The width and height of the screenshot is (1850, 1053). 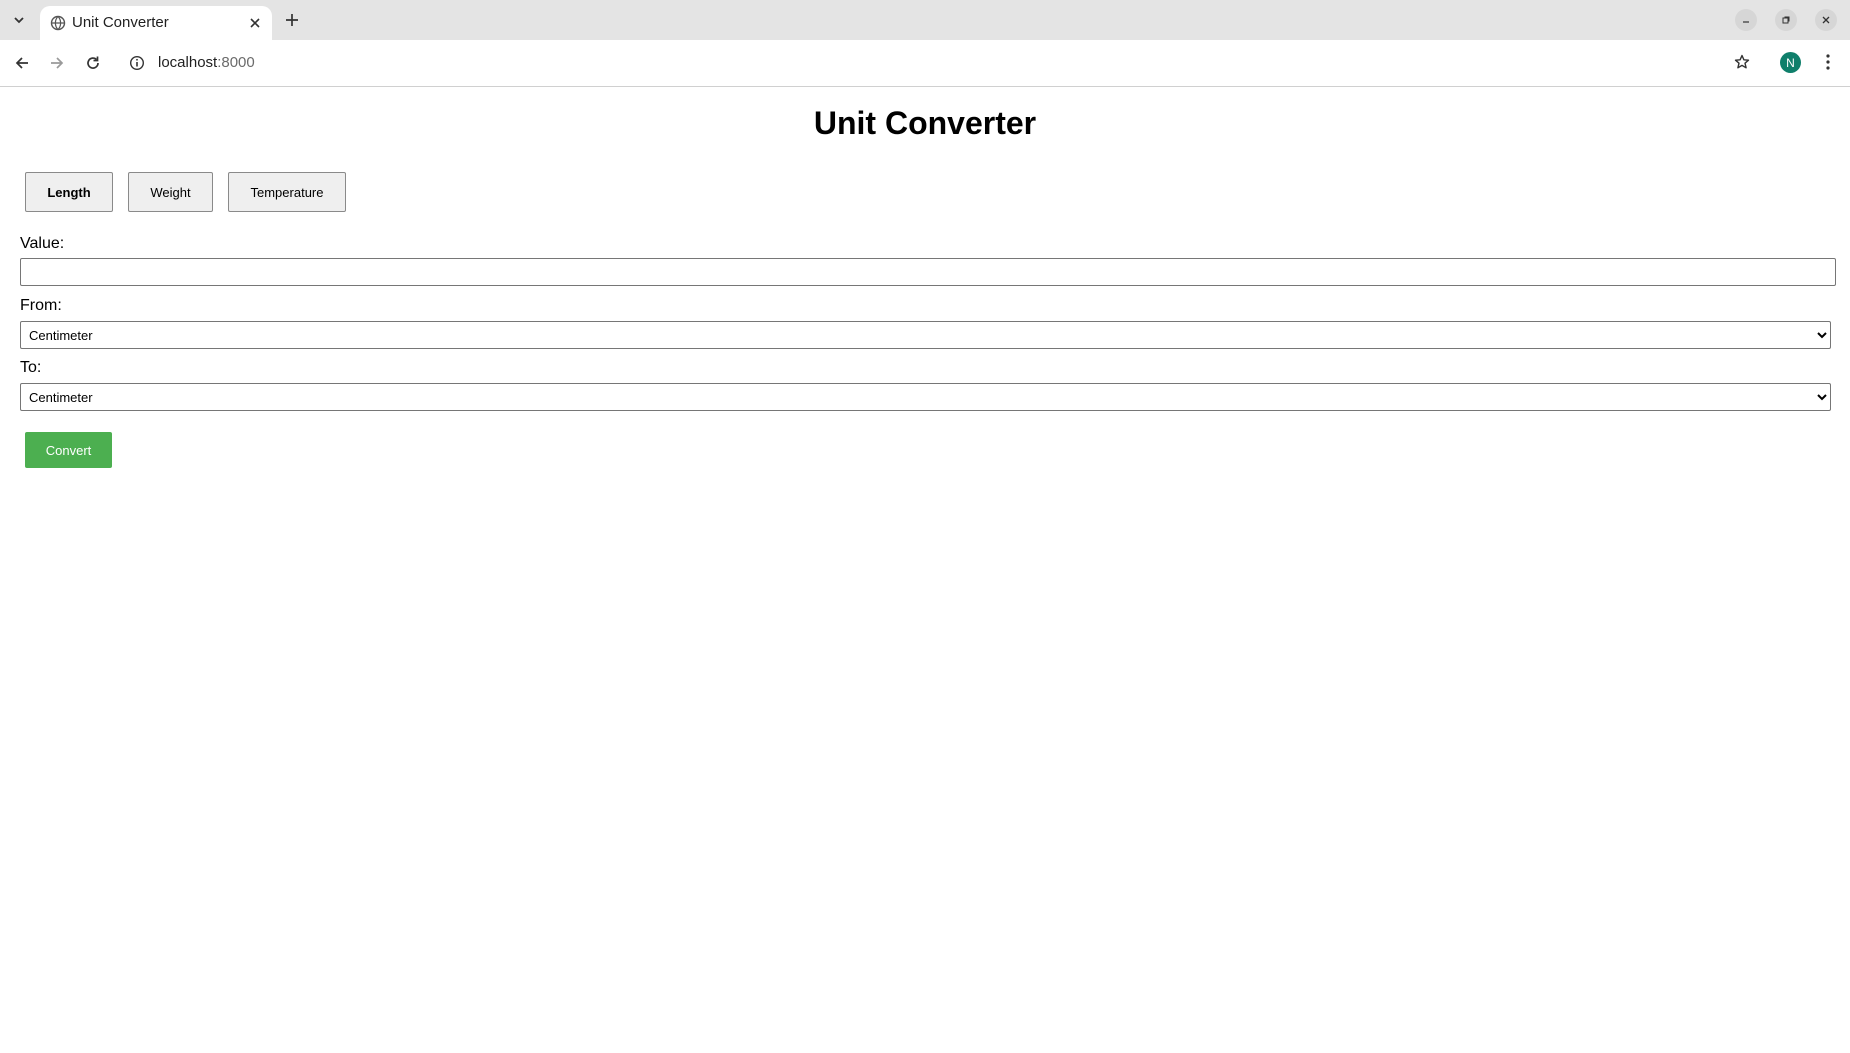 I want to click on browser-toolbar: localhost:8000 N, so click(x=925, y=63).